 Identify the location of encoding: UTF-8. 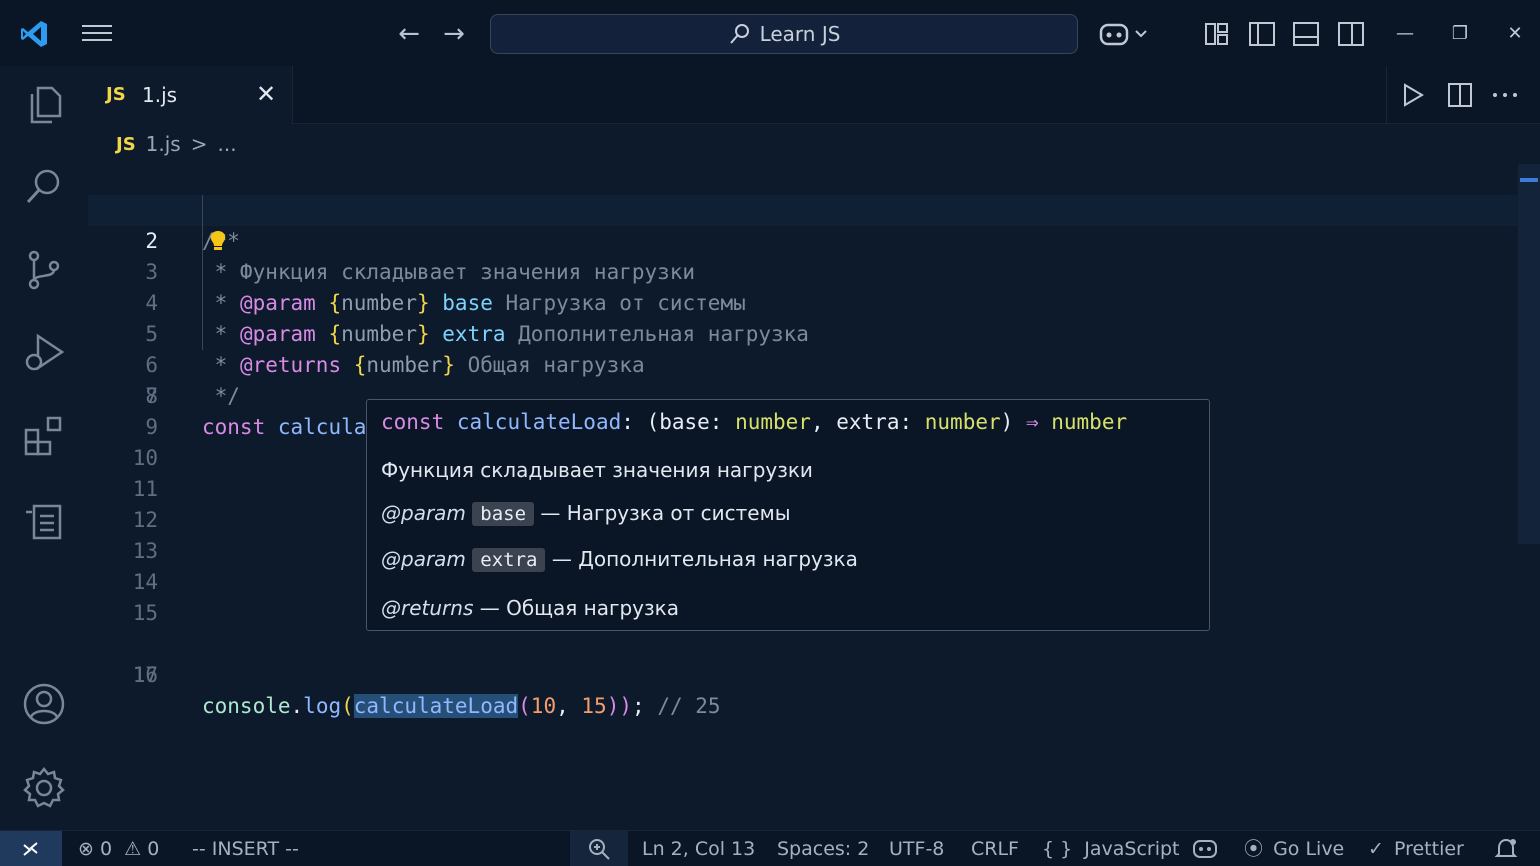
(916, 848).